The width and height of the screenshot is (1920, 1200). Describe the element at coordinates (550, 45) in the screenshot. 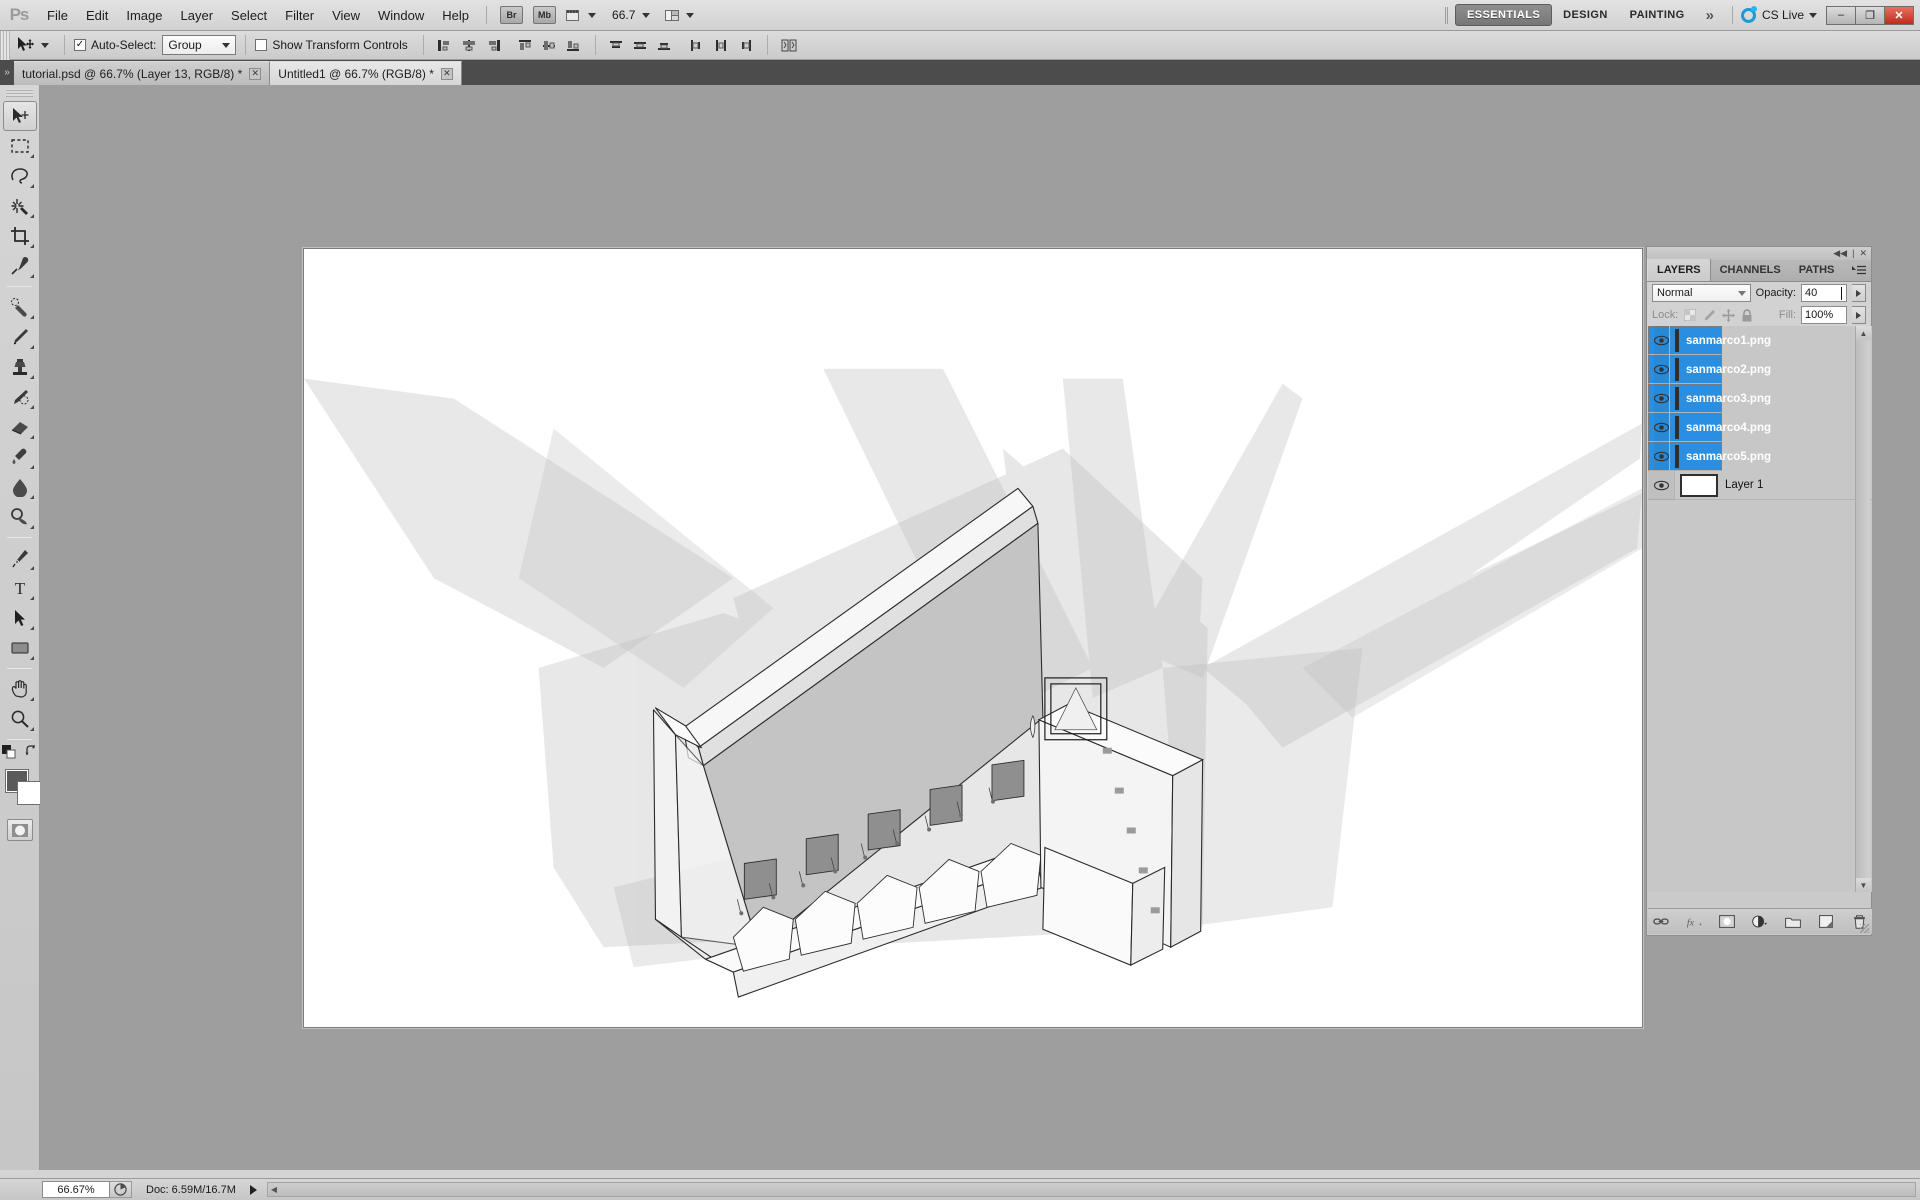

I see `align-vertical-centers-button` at that location.